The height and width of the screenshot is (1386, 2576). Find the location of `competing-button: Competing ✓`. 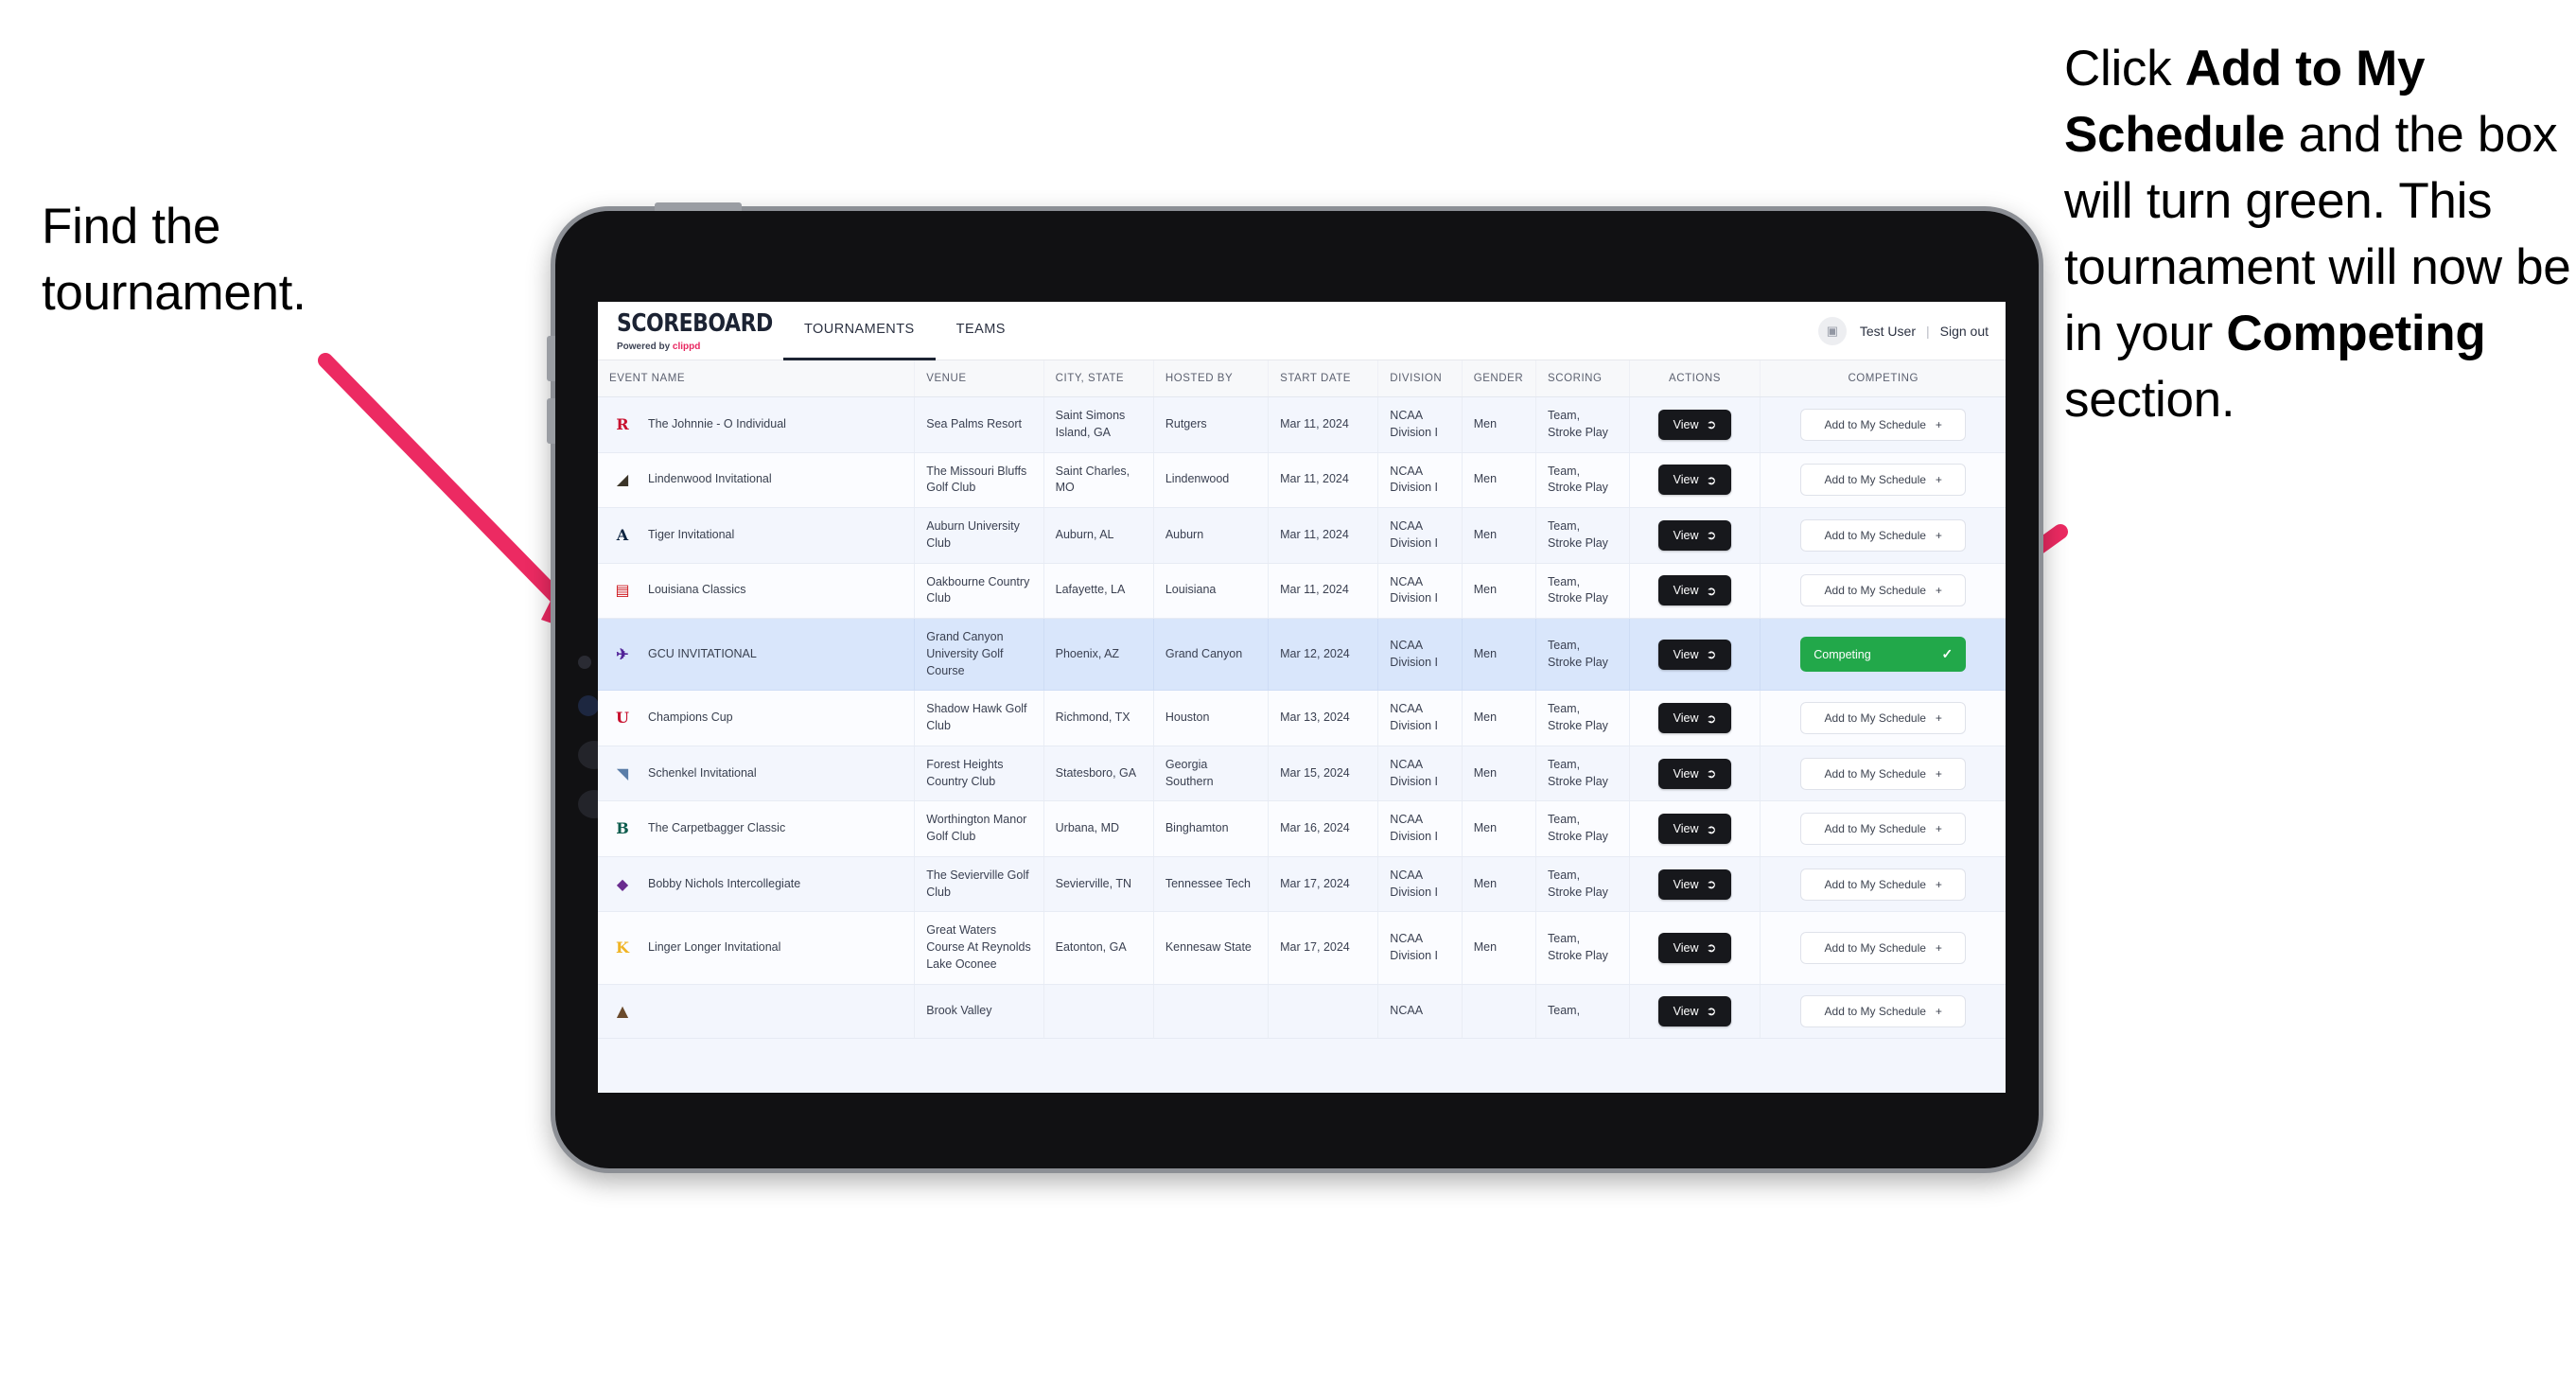

competing-button: Competing ✓ is located at coordinates (1884, 655).